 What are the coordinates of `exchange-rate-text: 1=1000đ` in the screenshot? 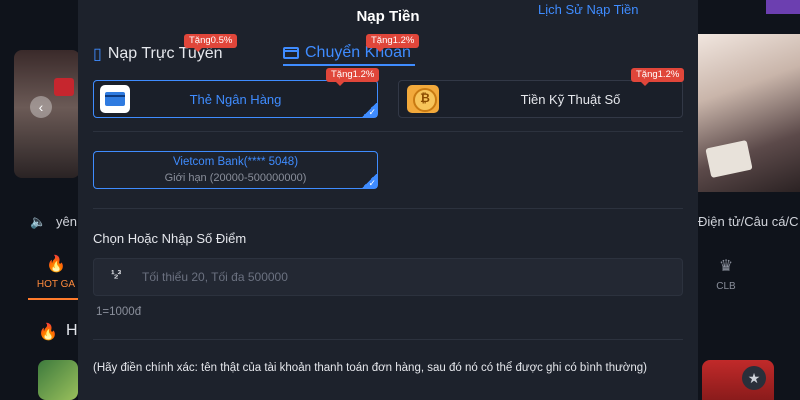 It's located at (119, 312).